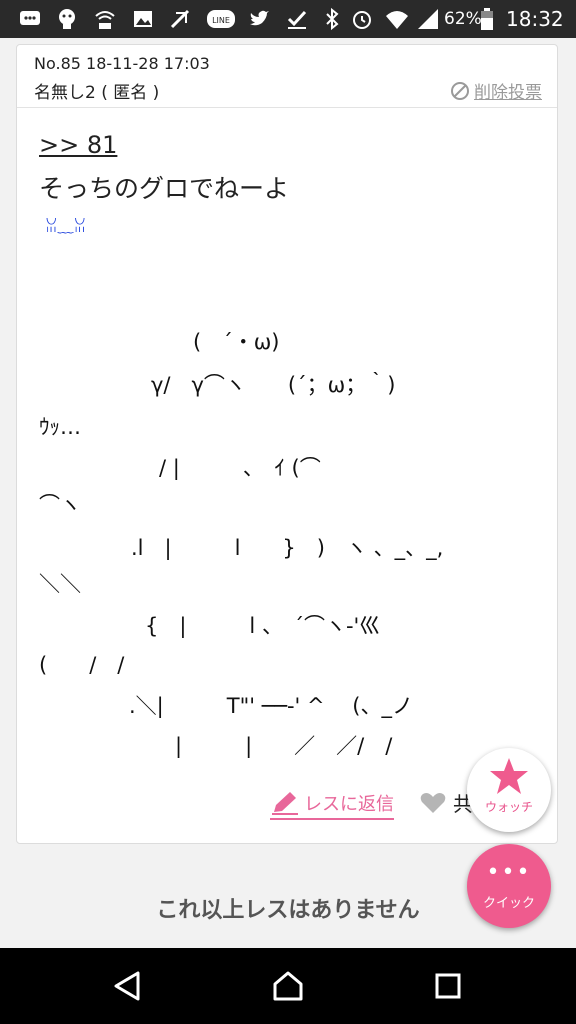 The height and width of the screenshot is (1024, 576). Describe the element at coordinates (508, 903) in the screenshot. I see `quick-label: クイック` at that location.